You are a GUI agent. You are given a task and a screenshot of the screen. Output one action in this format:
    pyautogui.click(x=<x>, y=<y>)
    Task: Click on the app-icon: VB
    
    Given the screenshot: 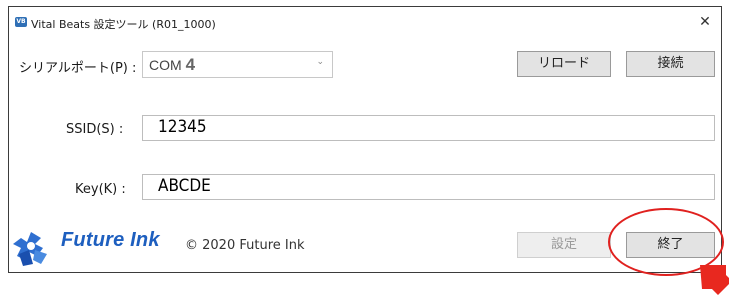 What is the action you would take?
    pyautogui.click(x=21, y=22)
    